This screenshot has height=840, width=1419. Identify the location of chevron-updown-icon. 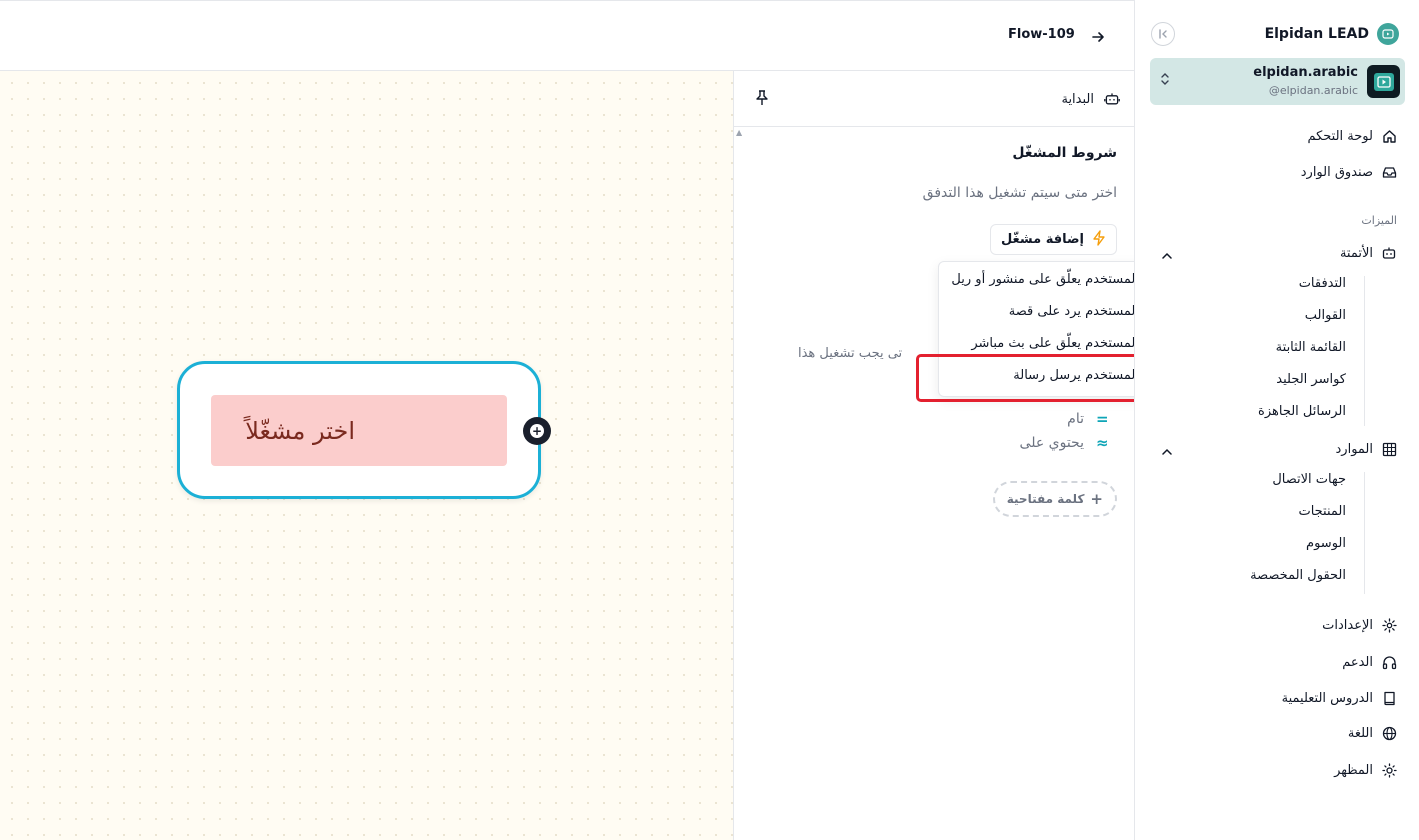
(1165, 80).